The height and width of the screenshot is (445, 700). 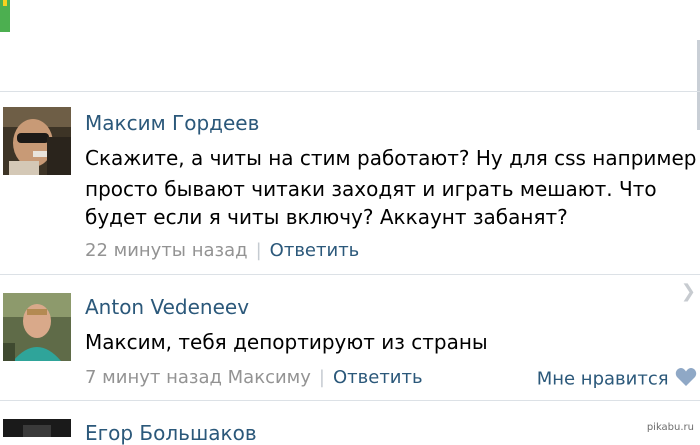 I want to click on comment-meta: 22 минуты назад | Ответить, so click(x=222, y=250).